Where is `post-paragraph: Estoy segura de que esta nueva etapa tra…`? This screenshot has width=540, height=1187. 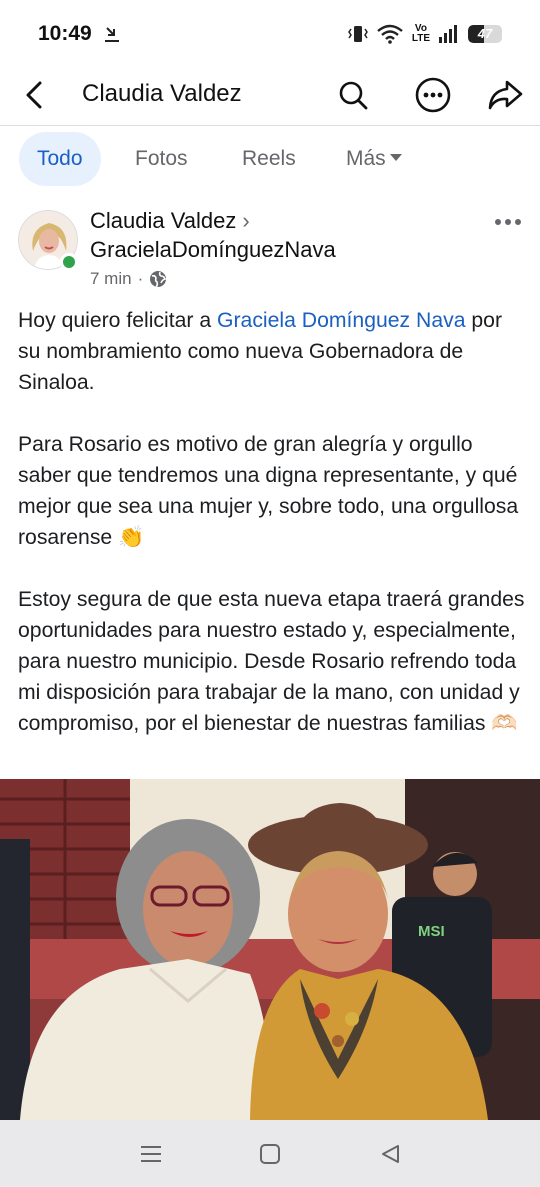
post-paragraph: Estoy segura de que esta nueva etapa tra… is located at coordinates (271, 661).